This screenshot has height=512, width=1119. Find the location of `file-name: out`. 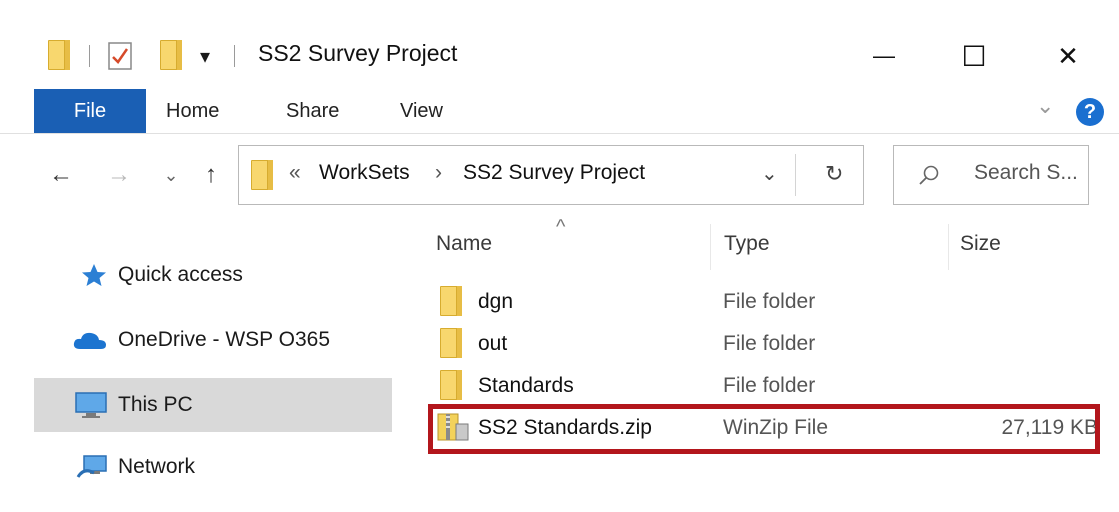

file-name: out is located at coordinates (493, 343).